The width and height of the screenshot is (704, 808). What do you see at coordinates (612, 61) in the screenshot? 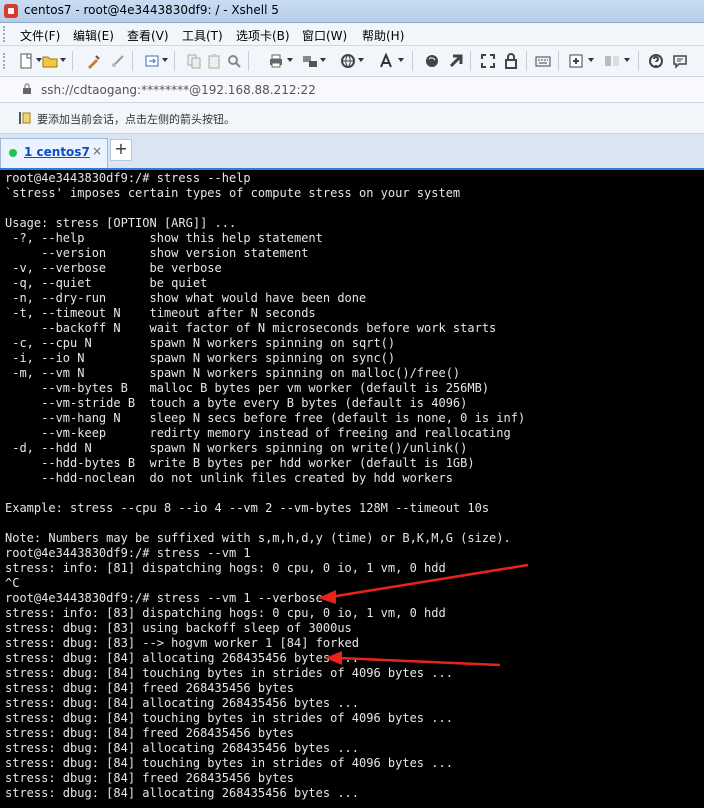
I see `layout-icon` at bounding box center [612, 61].